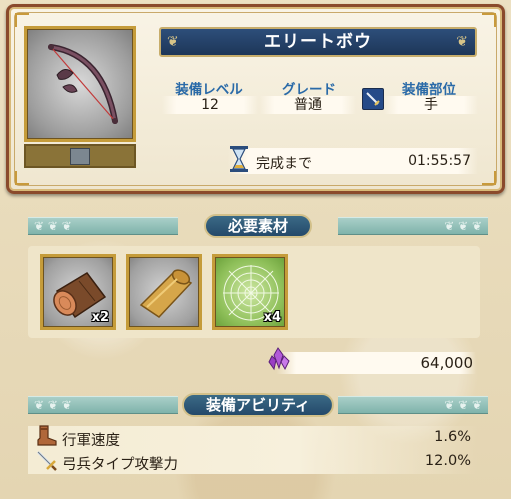  Describe the element at coordinates (210, 105) in the screenshot. I see `level-value: 12` at that location.